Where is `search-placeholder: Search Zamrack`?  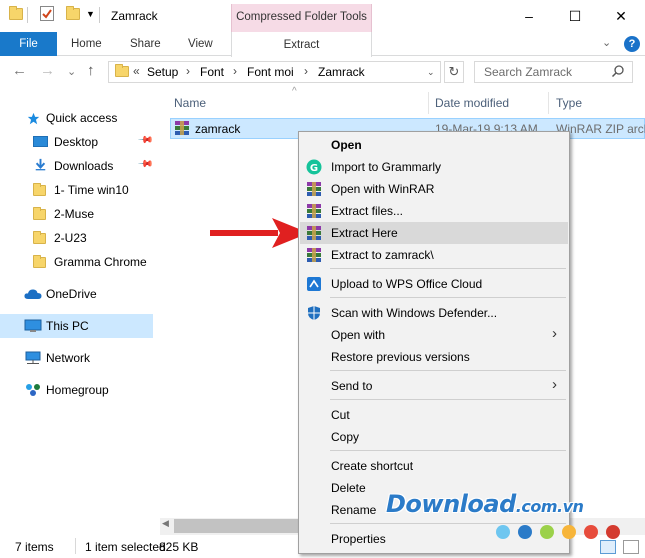 search-placeholder: Search Zamrack is located at coordinates (528, 72).